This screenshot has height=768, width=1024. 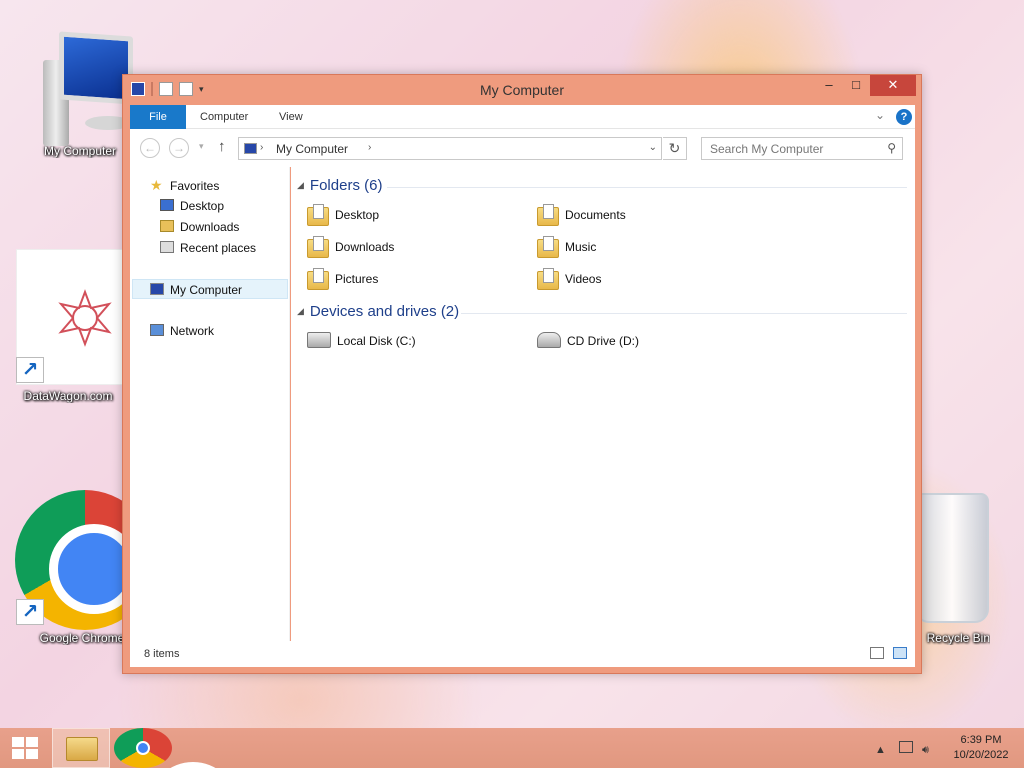 What do you see at coordinates (880, 750) in the screenshot?
I see `show-hidden-icons-icon: ▲` at bounding box center [880, 750].